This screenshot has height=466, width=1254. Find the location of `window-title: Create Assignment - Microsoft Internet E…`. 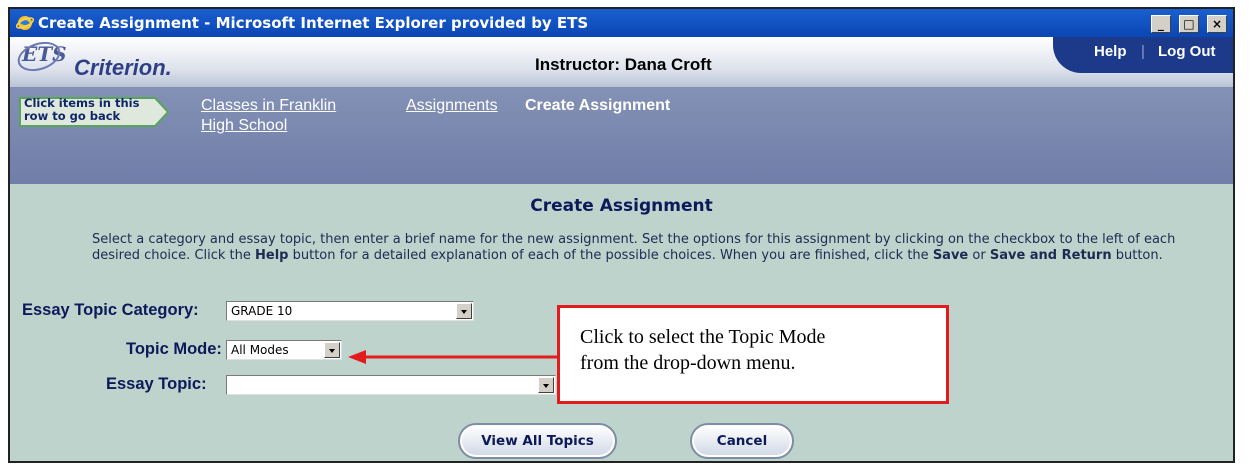

window-title: Create Assignment - Microsoft Internet E… is located at coordinates (313, 23).